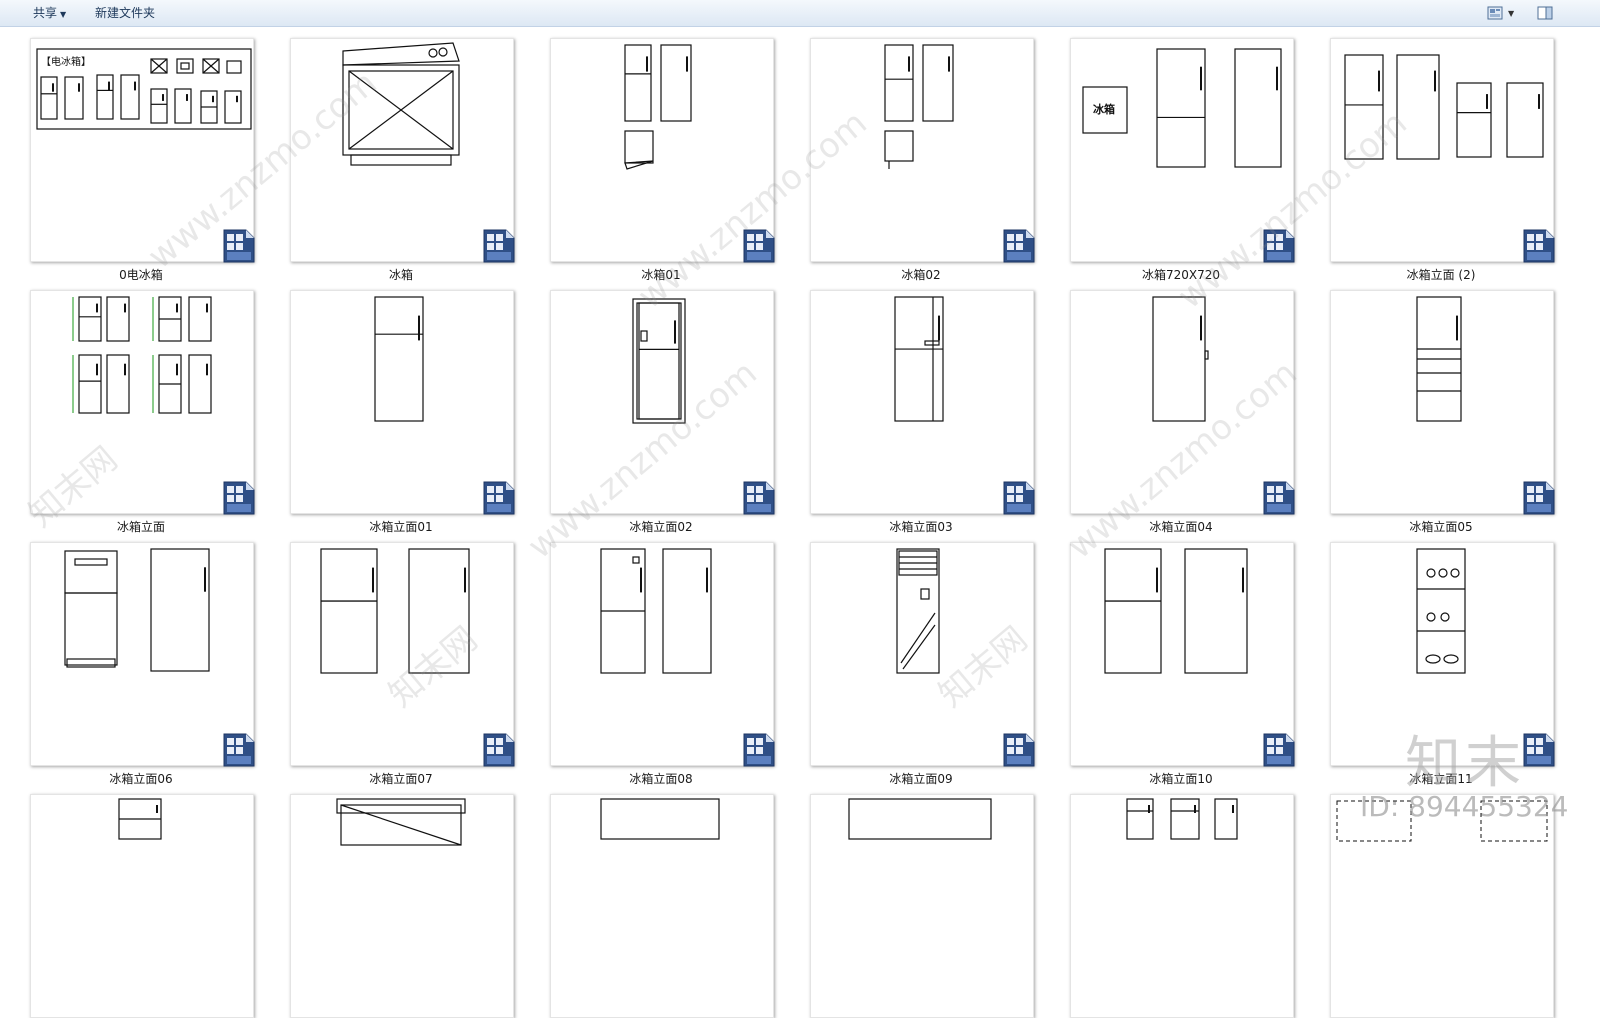 The height and width of the screenshot is (1018, 1600). Describe the element at coordinates (921, 527) in the screenshot. I see `file-name-label: 冰箱立面03` at that location.